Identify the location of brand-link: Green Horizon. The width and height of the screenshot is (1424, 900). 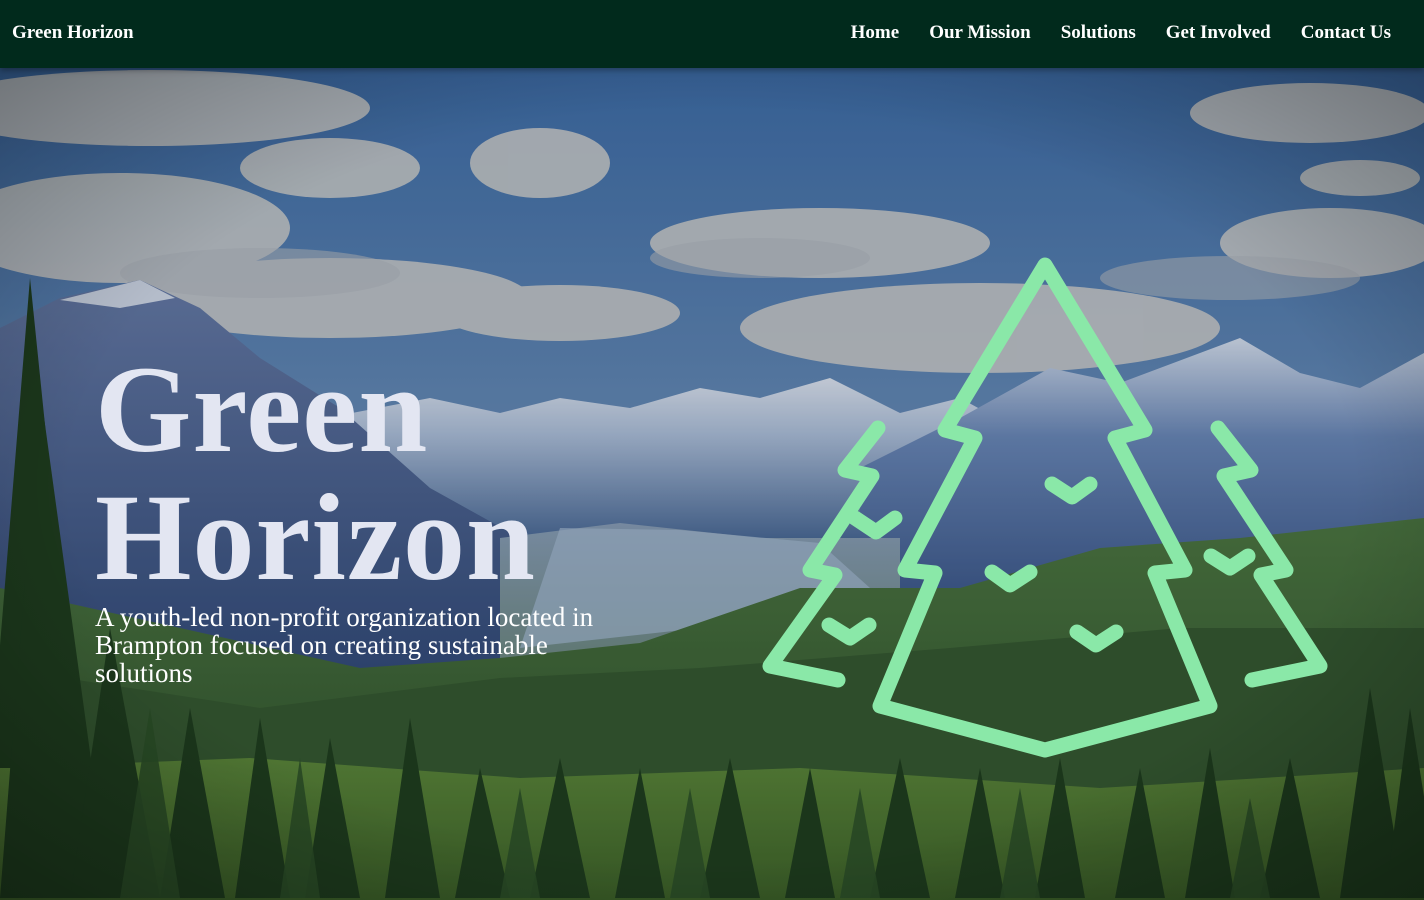
(73, 33).